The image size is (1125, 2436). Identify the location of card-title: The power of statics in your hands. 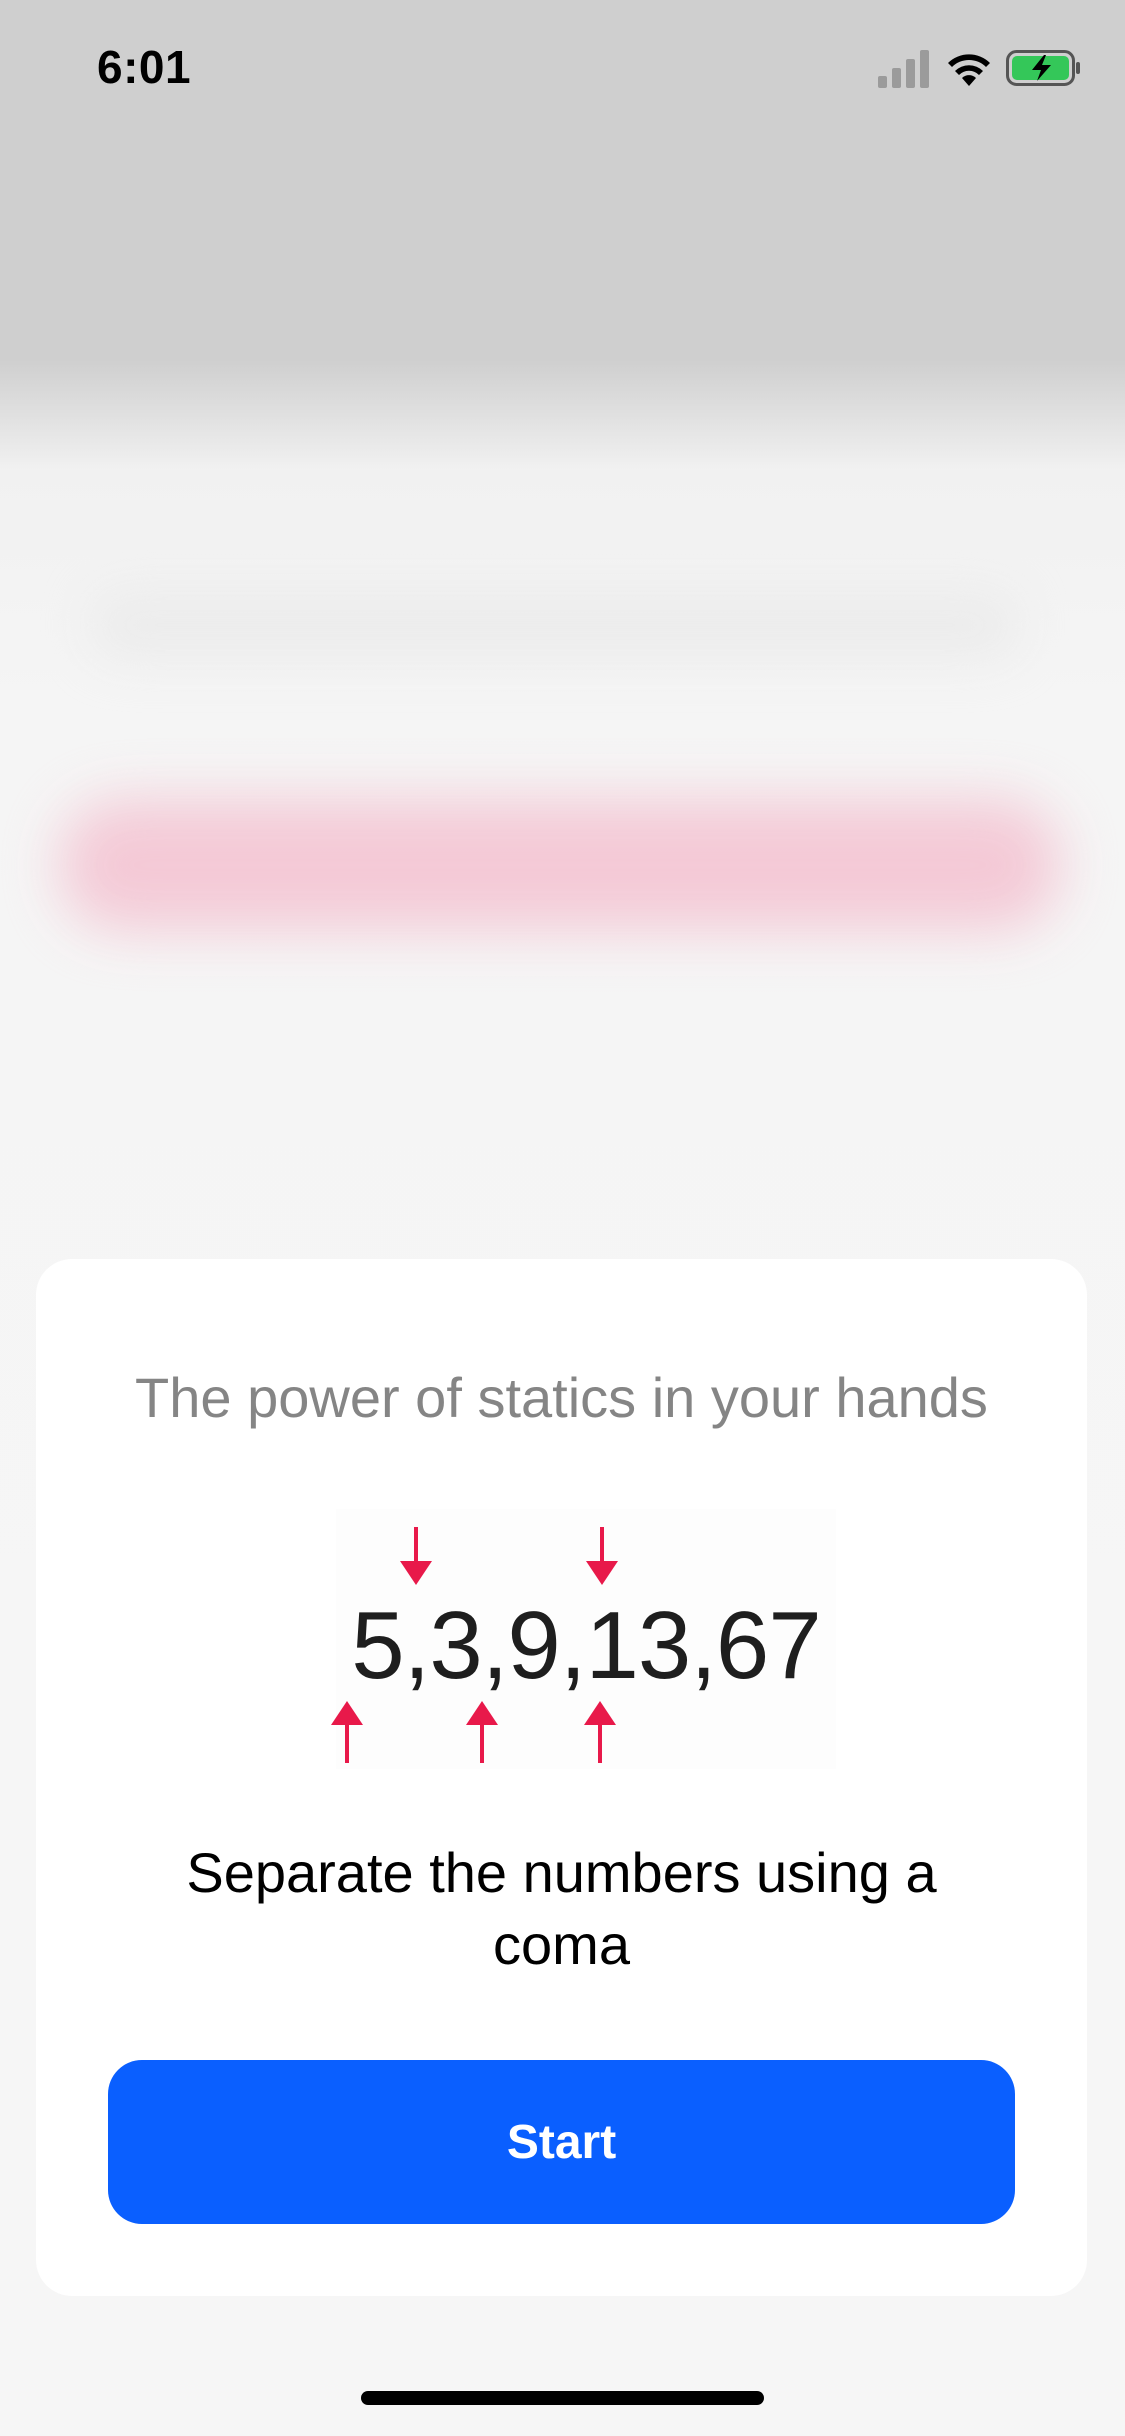
(561, 1397).